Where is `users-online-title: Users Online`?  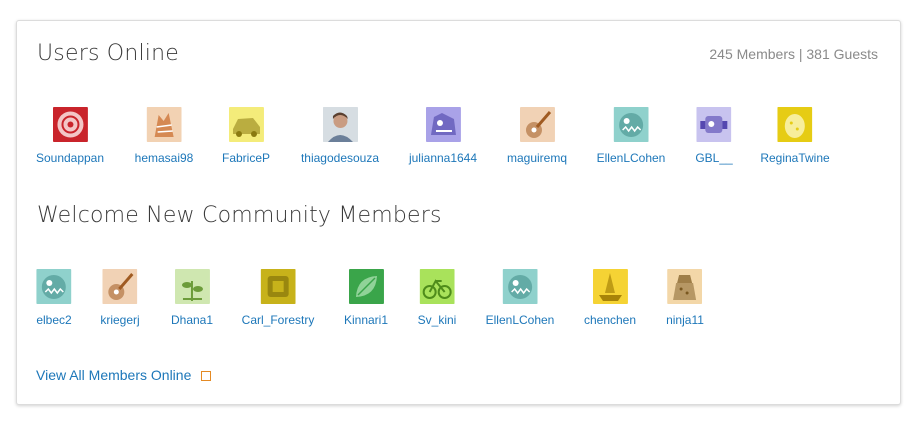 users-online-title: Users Online is located at coordinates (108, 53).